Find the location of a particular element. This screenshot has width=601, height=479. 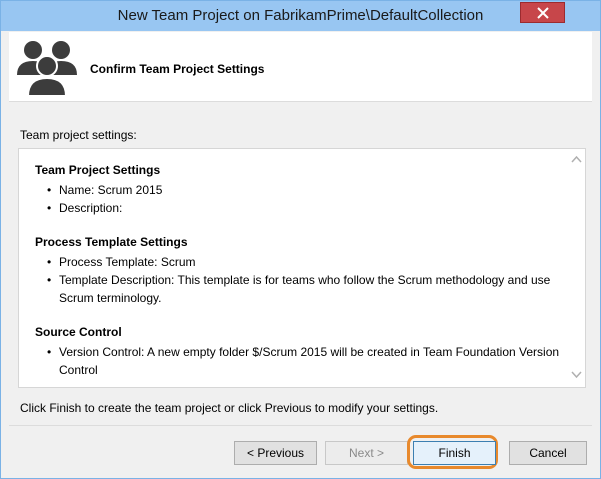

list-item: Name: Scrum 2015 is located at coordinates (300, 190).